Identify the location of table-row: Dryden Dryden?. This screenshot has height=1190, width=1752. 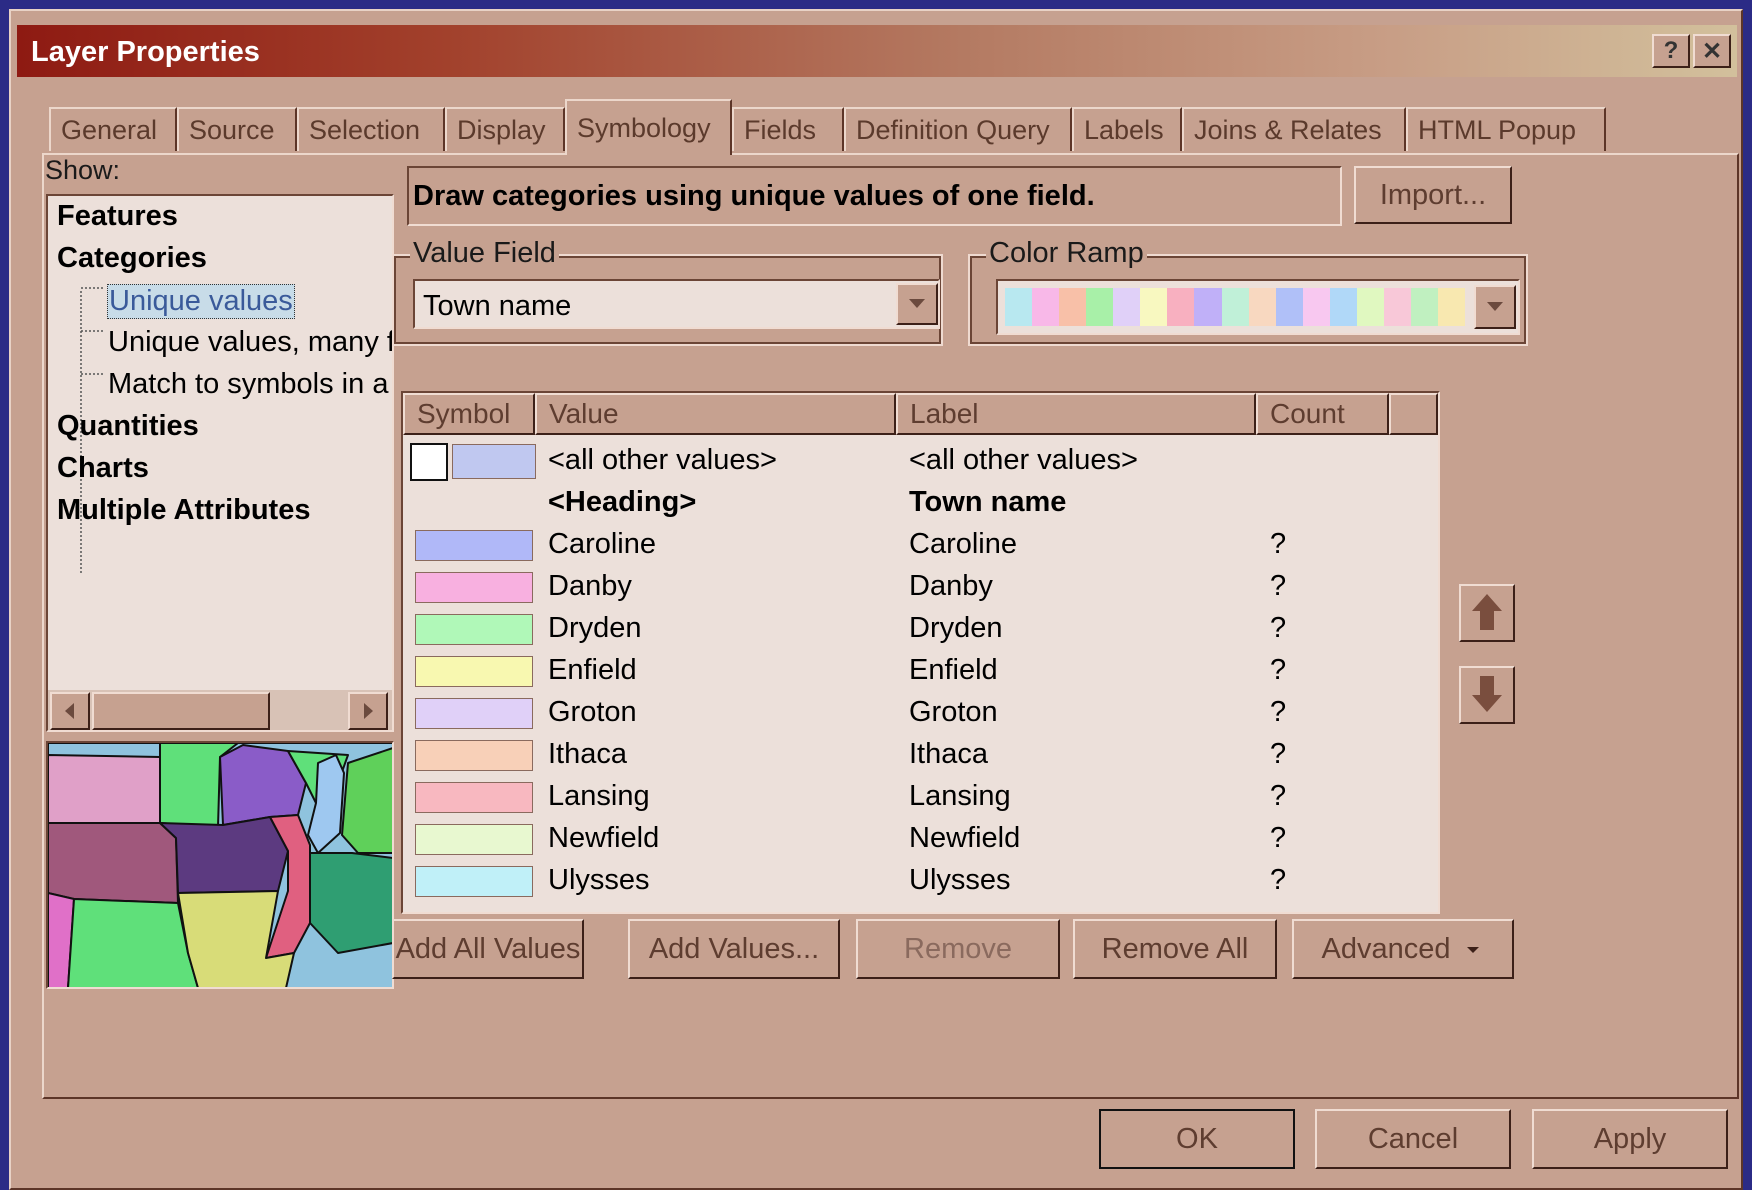
(920, 628).